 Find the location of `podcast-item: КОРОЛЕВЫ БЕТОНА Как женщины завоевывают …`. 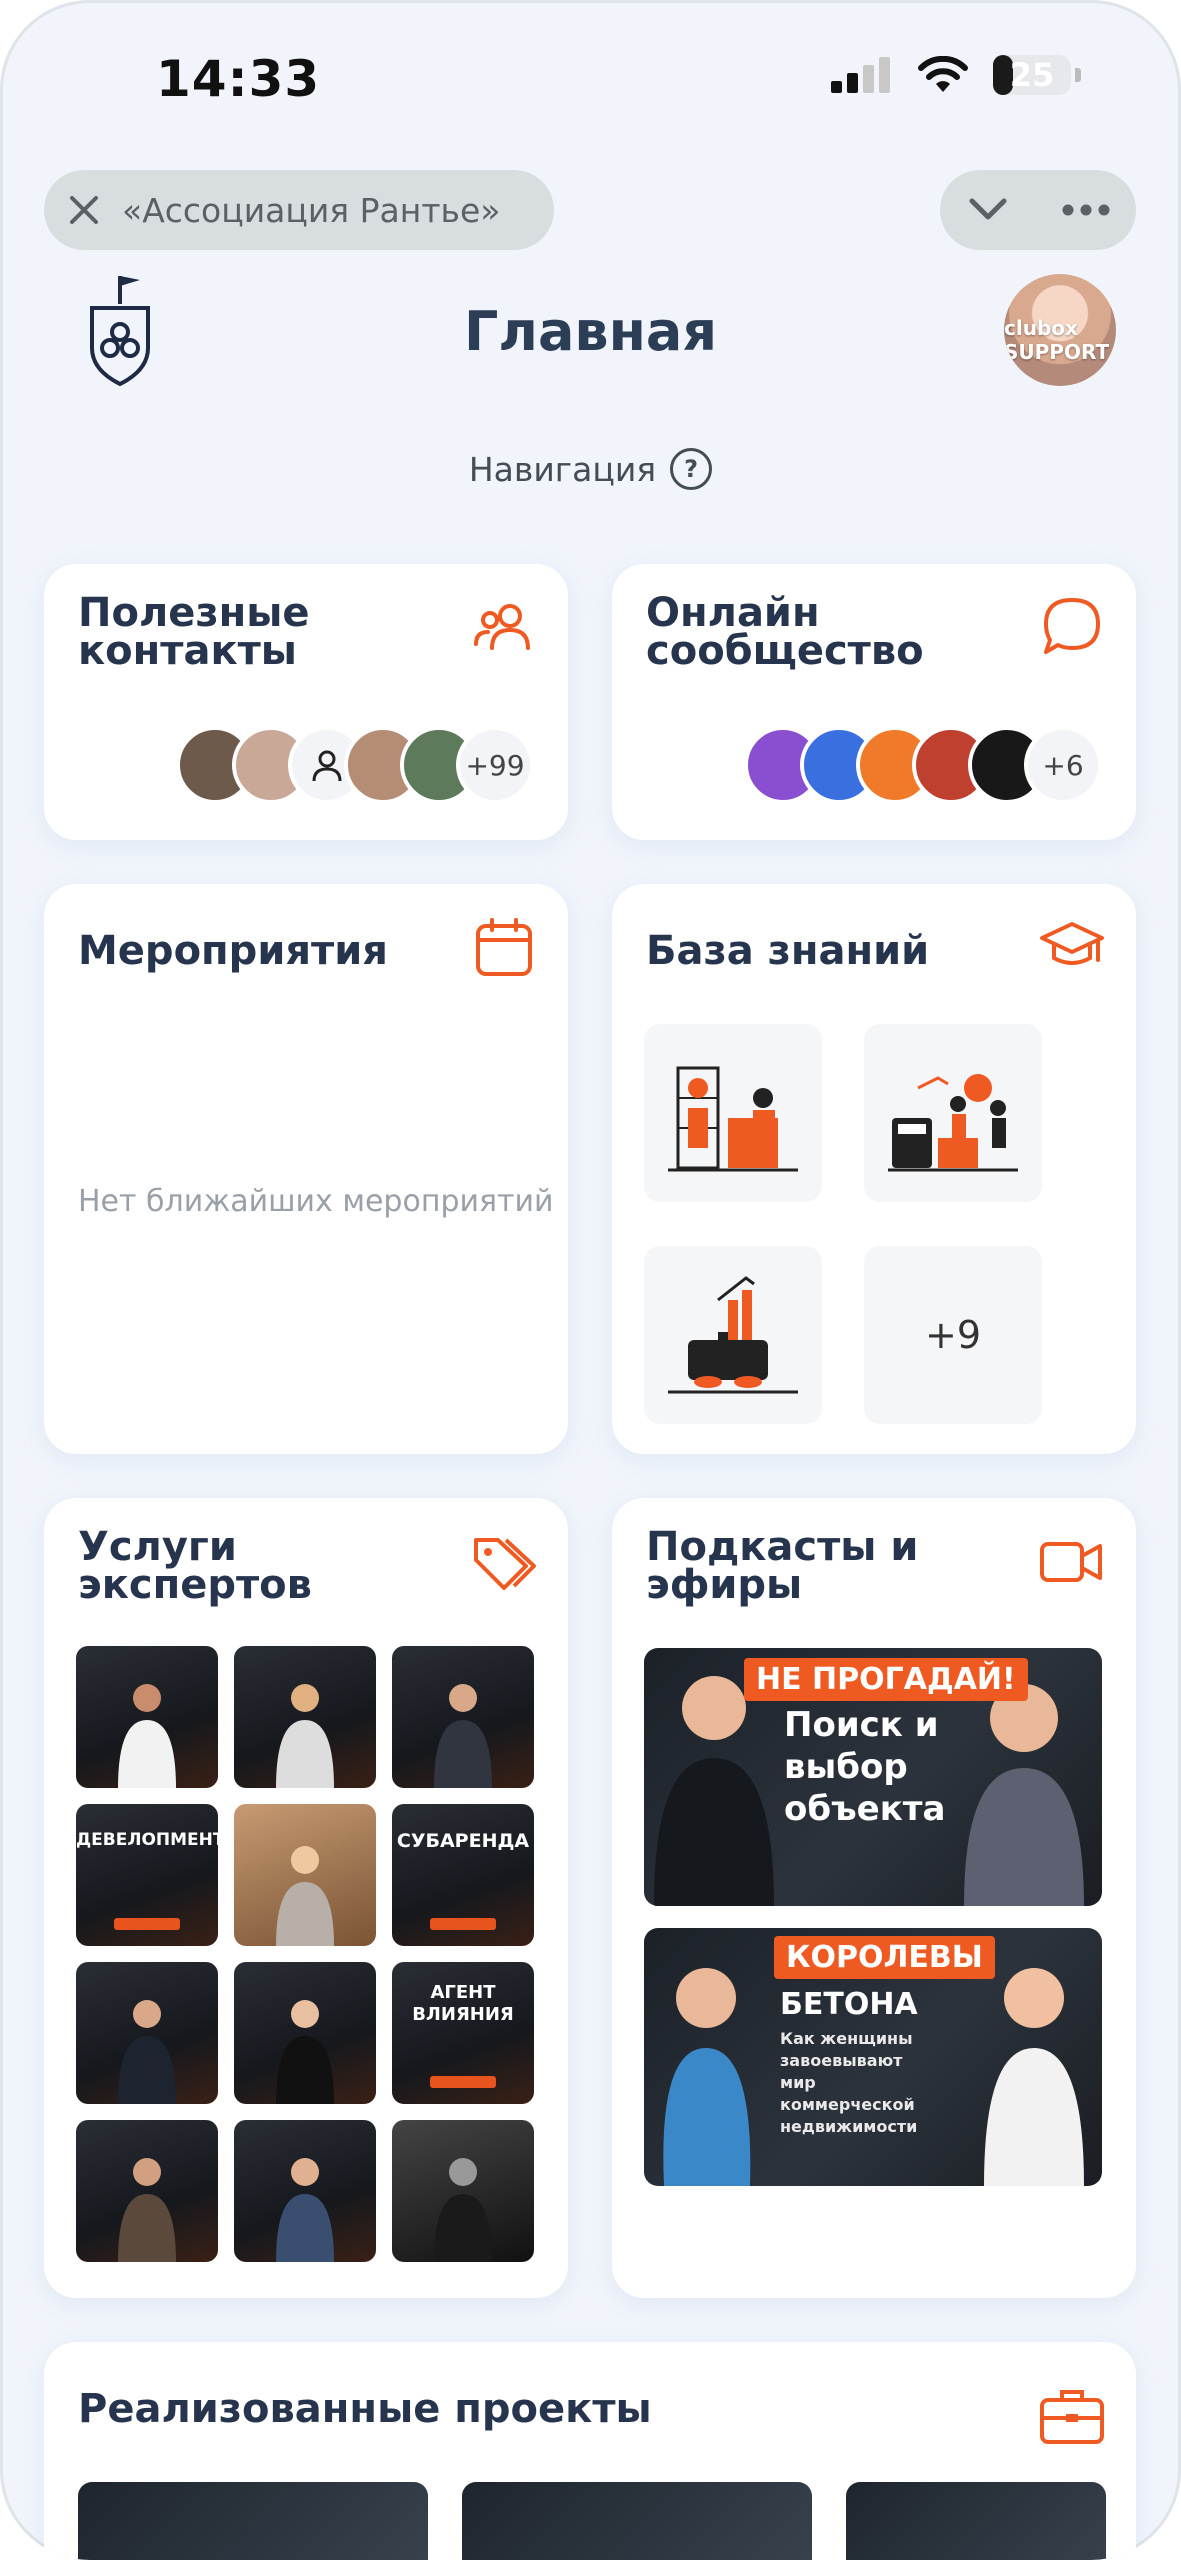

podcast-item: КОРОЛЕВЫ БЕТОНА Как женщины завоевывают … is located at coordinates (873, 2057).